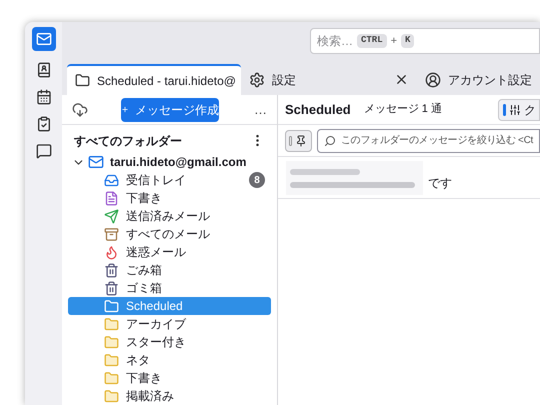 This screenshot has width=540, height=405. Describe the element at coordinates (440, 183) in the screenshot. I see `message-subject: です` at that location.